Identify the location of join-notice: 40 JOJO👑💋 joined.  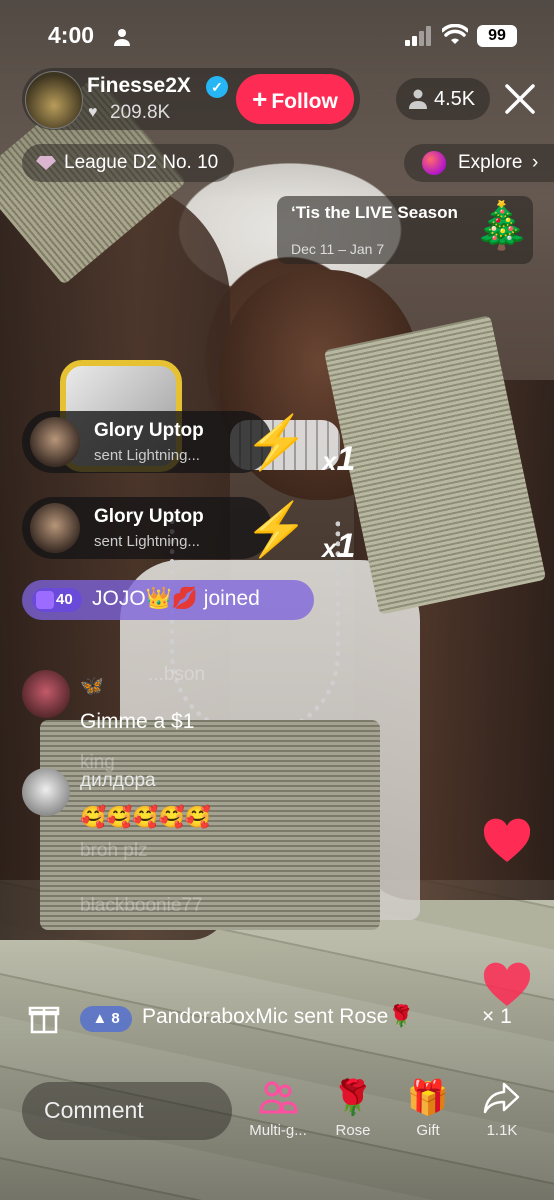
(168, 600).